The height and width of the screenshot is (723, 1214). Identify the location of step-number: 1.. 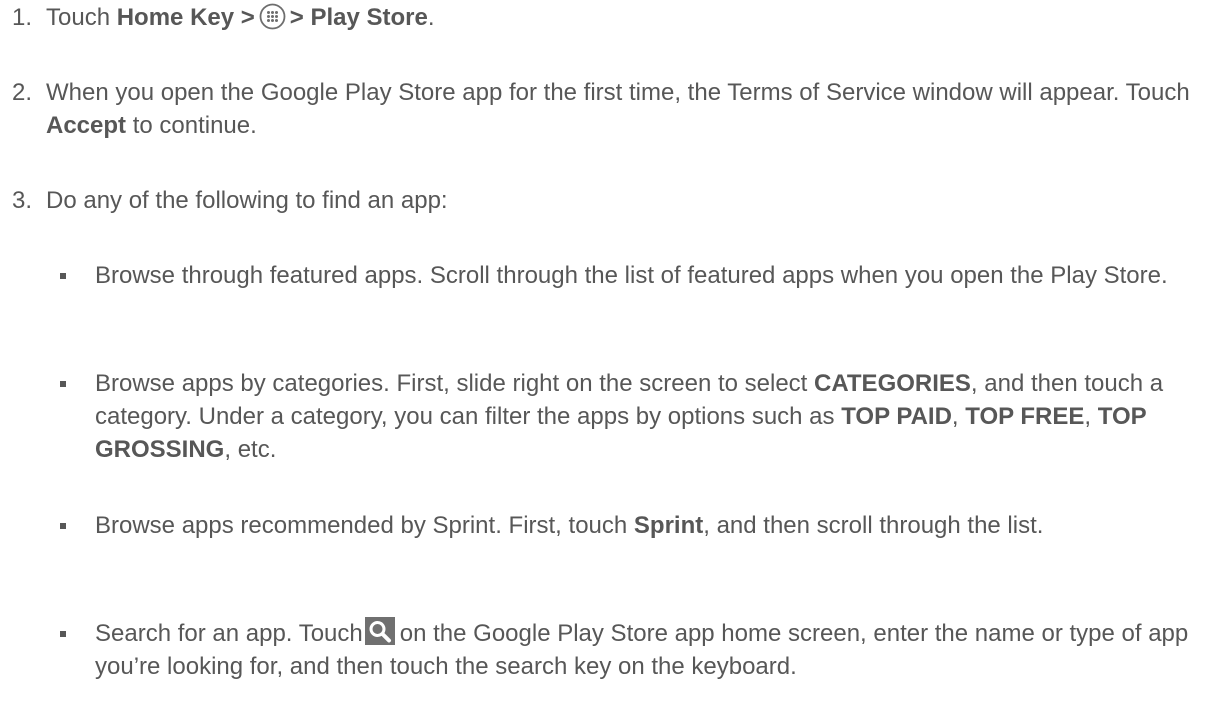
(22, 17).